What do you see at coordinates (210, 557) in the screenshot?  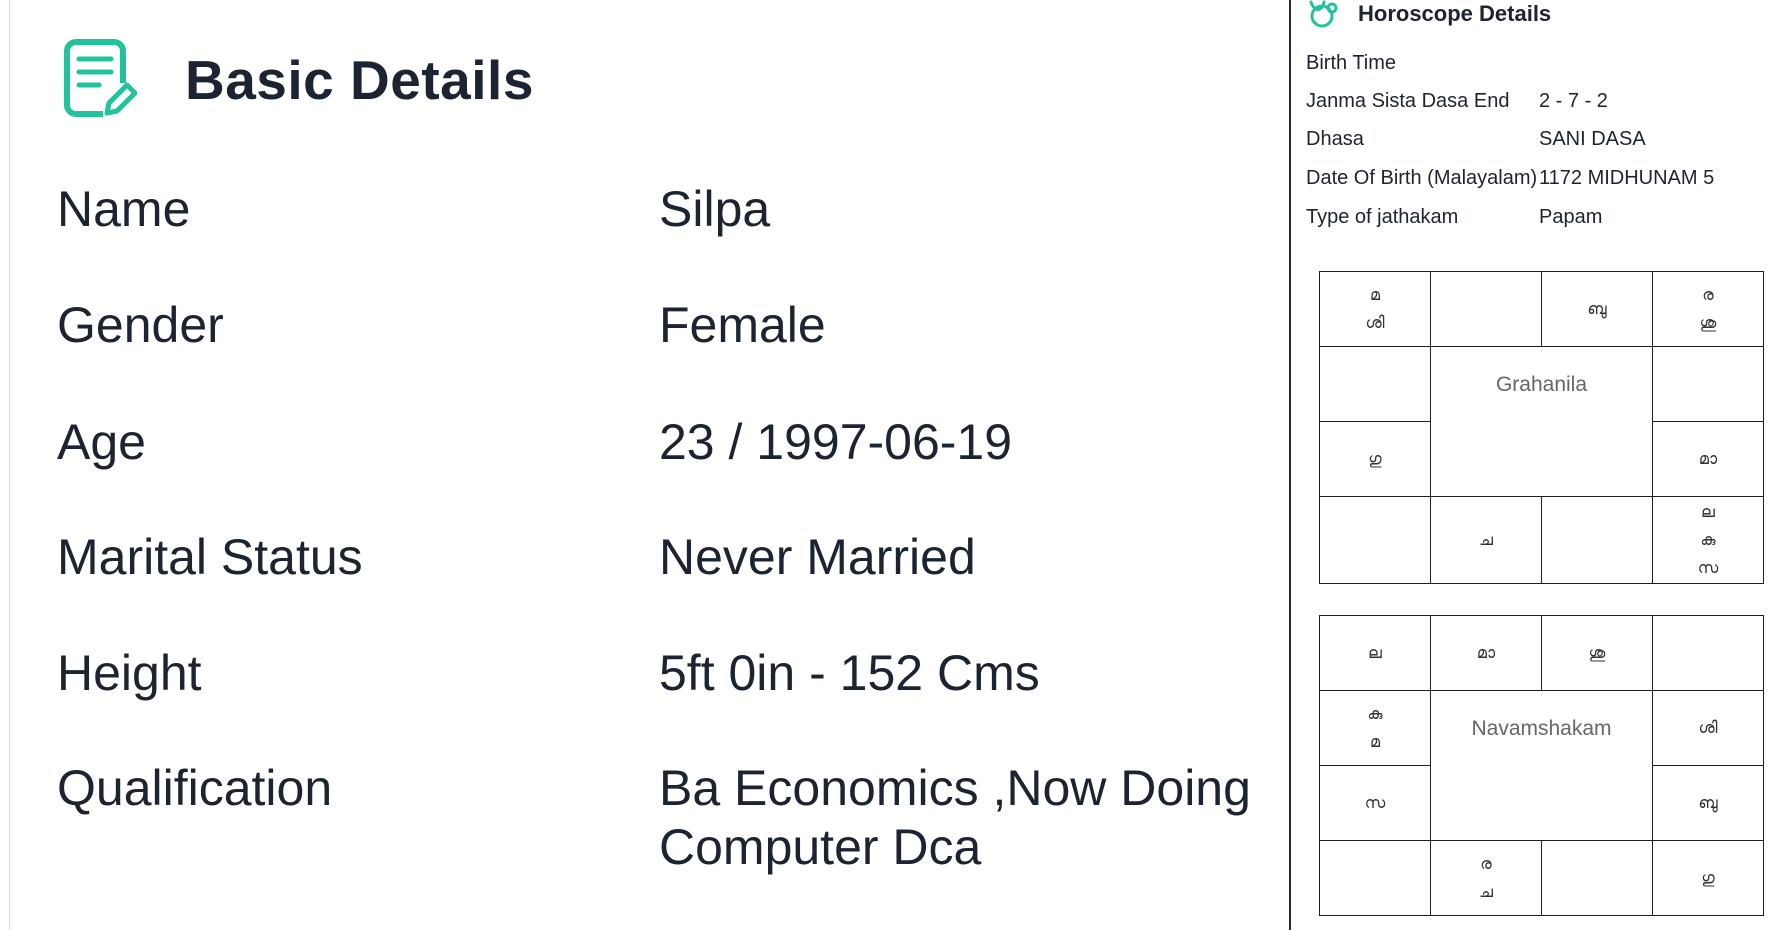 I see `detail-label: Marital Status` at bounding box center [210, 557].